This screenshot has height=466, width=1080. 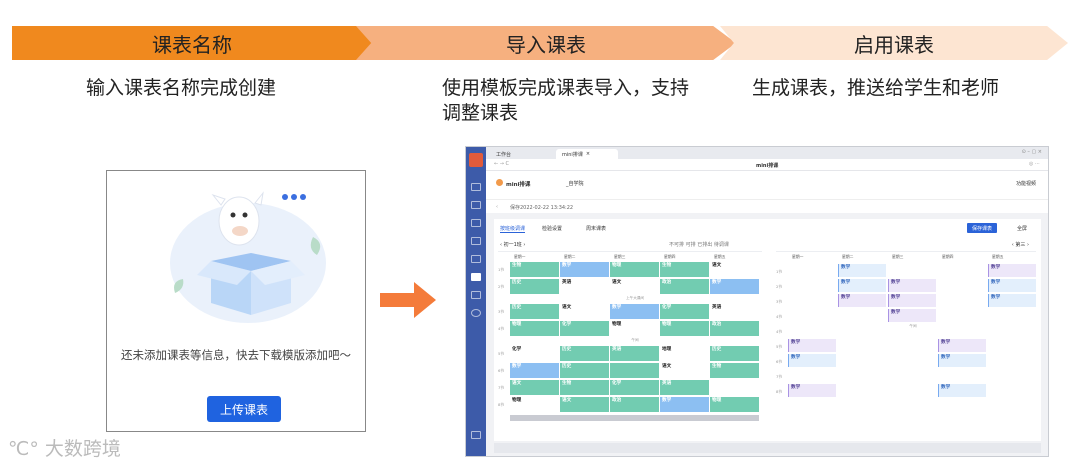 I want to click on doc-icon, so click(x=476, y=223).